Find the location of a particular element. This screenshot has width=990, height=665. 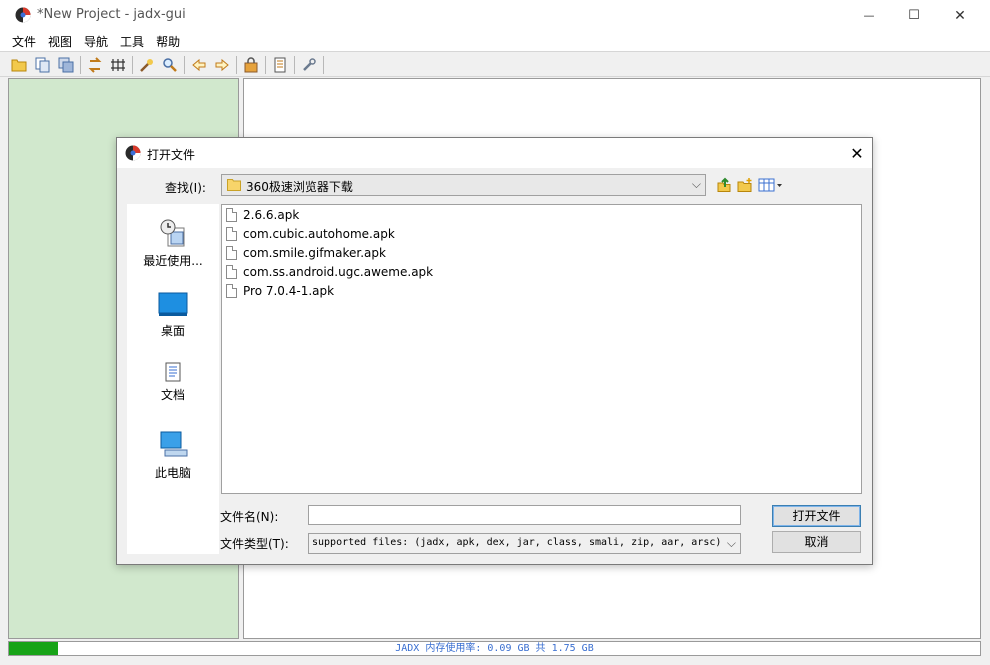

desktop-icon is located at coordinates (173, 304).